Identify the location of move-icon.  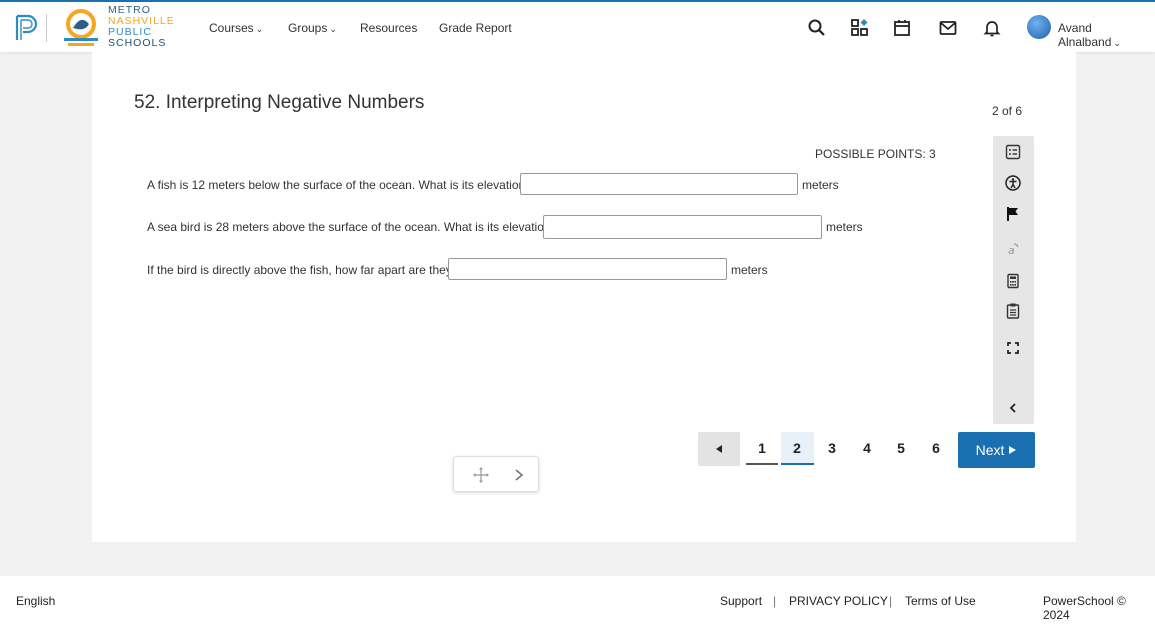
(481, 475).